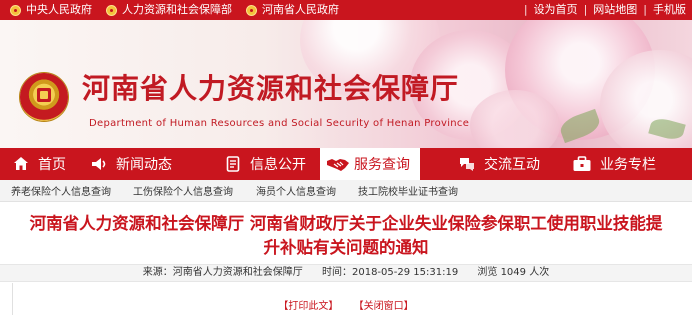 Image resolution: width=692 pixels, height=315 pixels. What do you see at coordinates (61, 190) in the screenshot?
I see `subnav-pension-query: 养老保险个人信息查询` at bounding box center [61, 190].